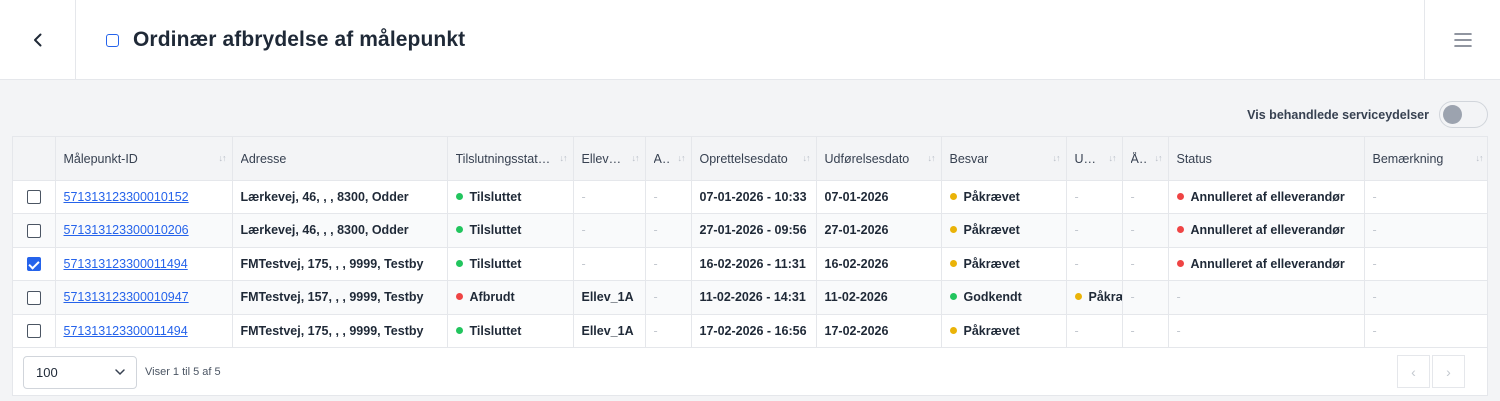  Describe the element at coordinates (879, 159) in the screenshot. I see `column-header: Udførelsesdato ↓↑` at that location.